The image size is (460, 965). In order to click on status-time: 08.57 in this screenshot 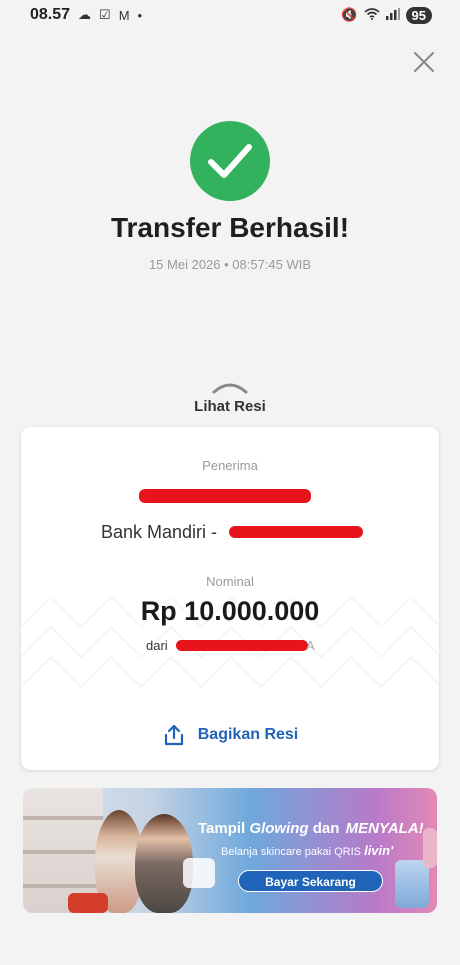, I will do `click(50, 14)`.